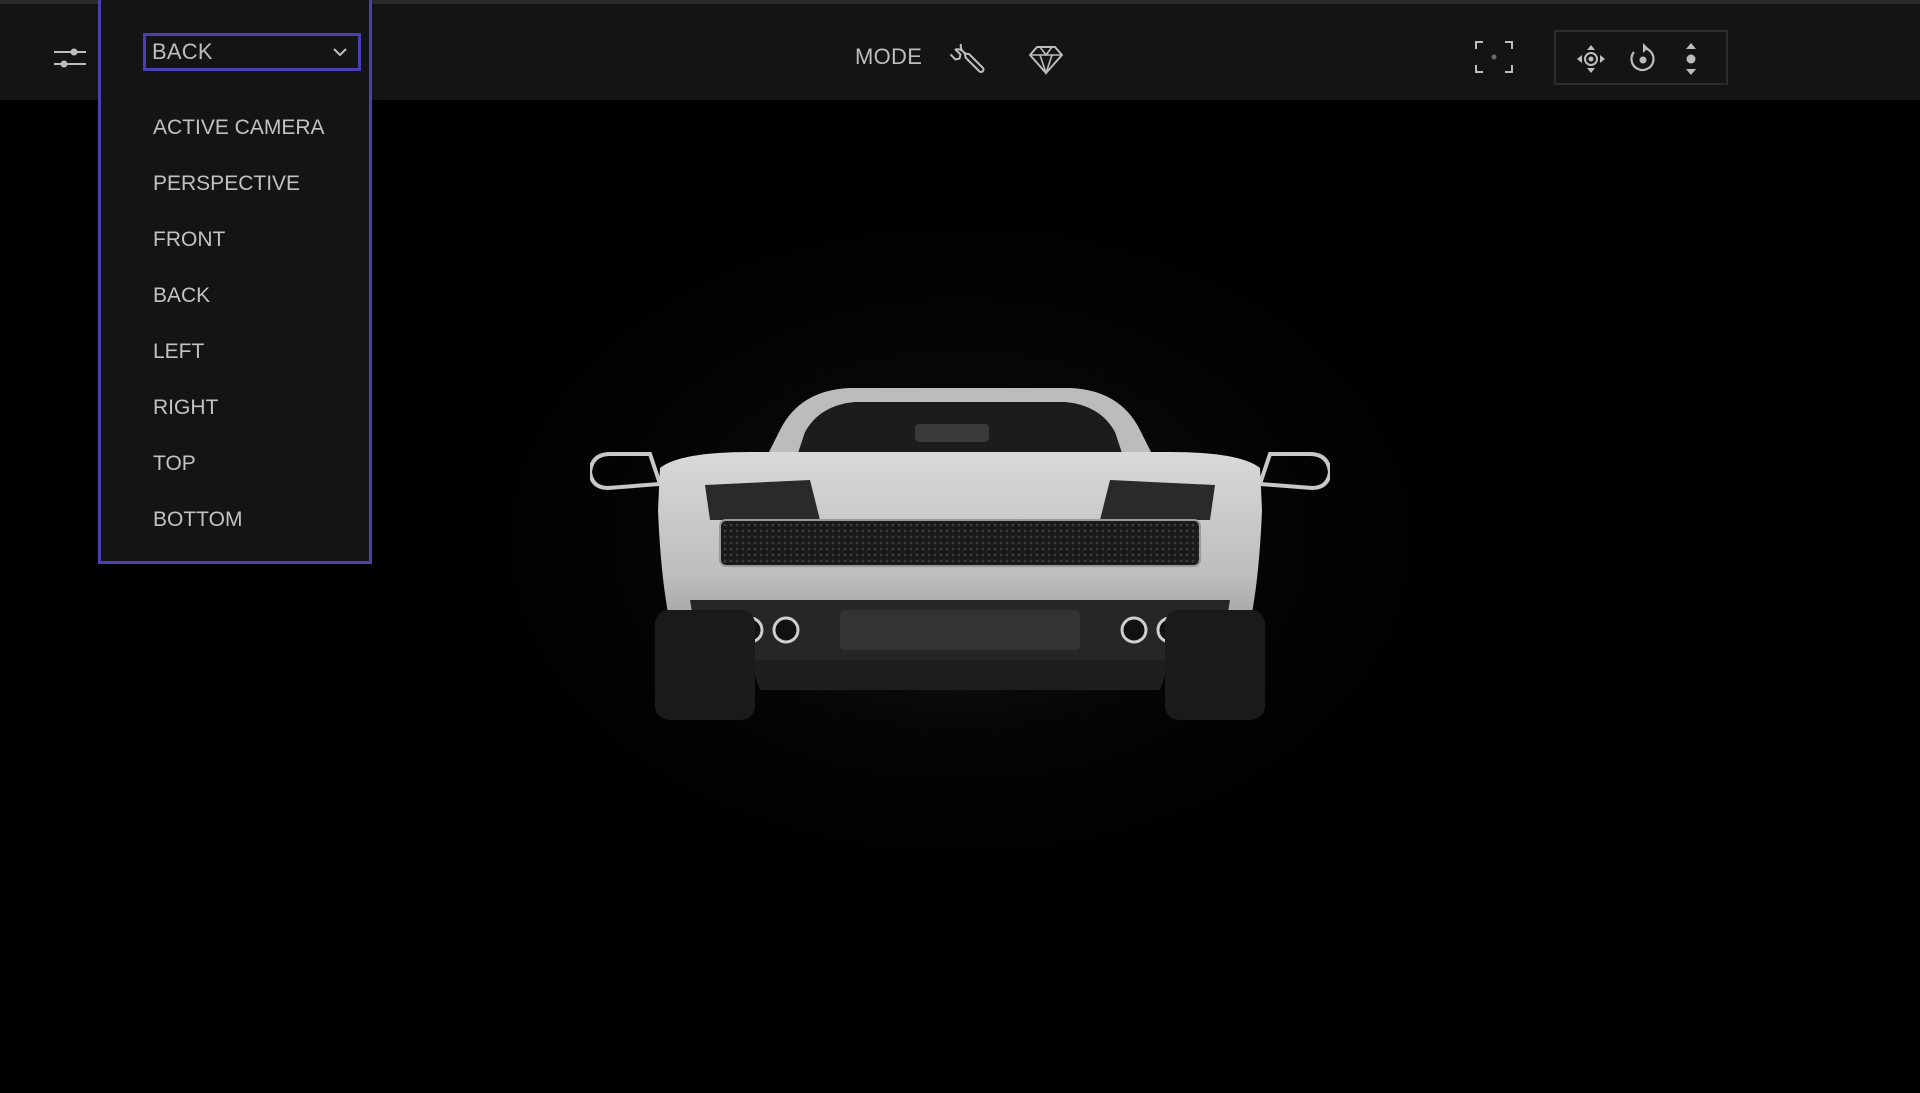 This screenshot has width=1920, height=1093. I want to click on diamond-icon, so click(1046, 59).